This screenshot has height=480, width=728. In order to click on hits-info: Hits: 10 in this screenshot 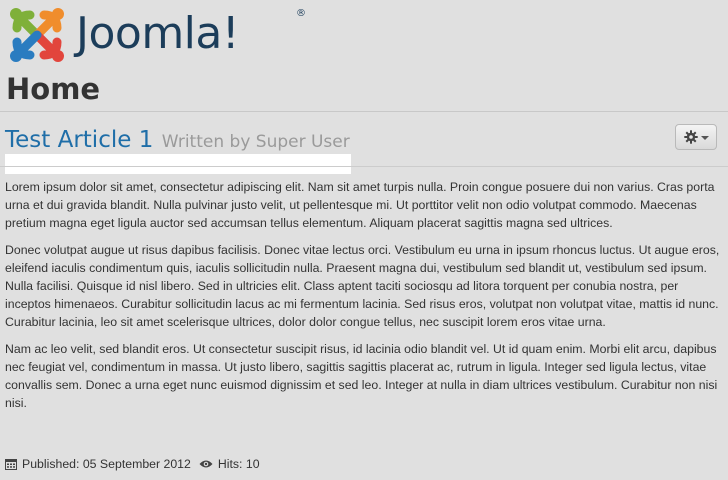, I will do `click(229, 464)`.